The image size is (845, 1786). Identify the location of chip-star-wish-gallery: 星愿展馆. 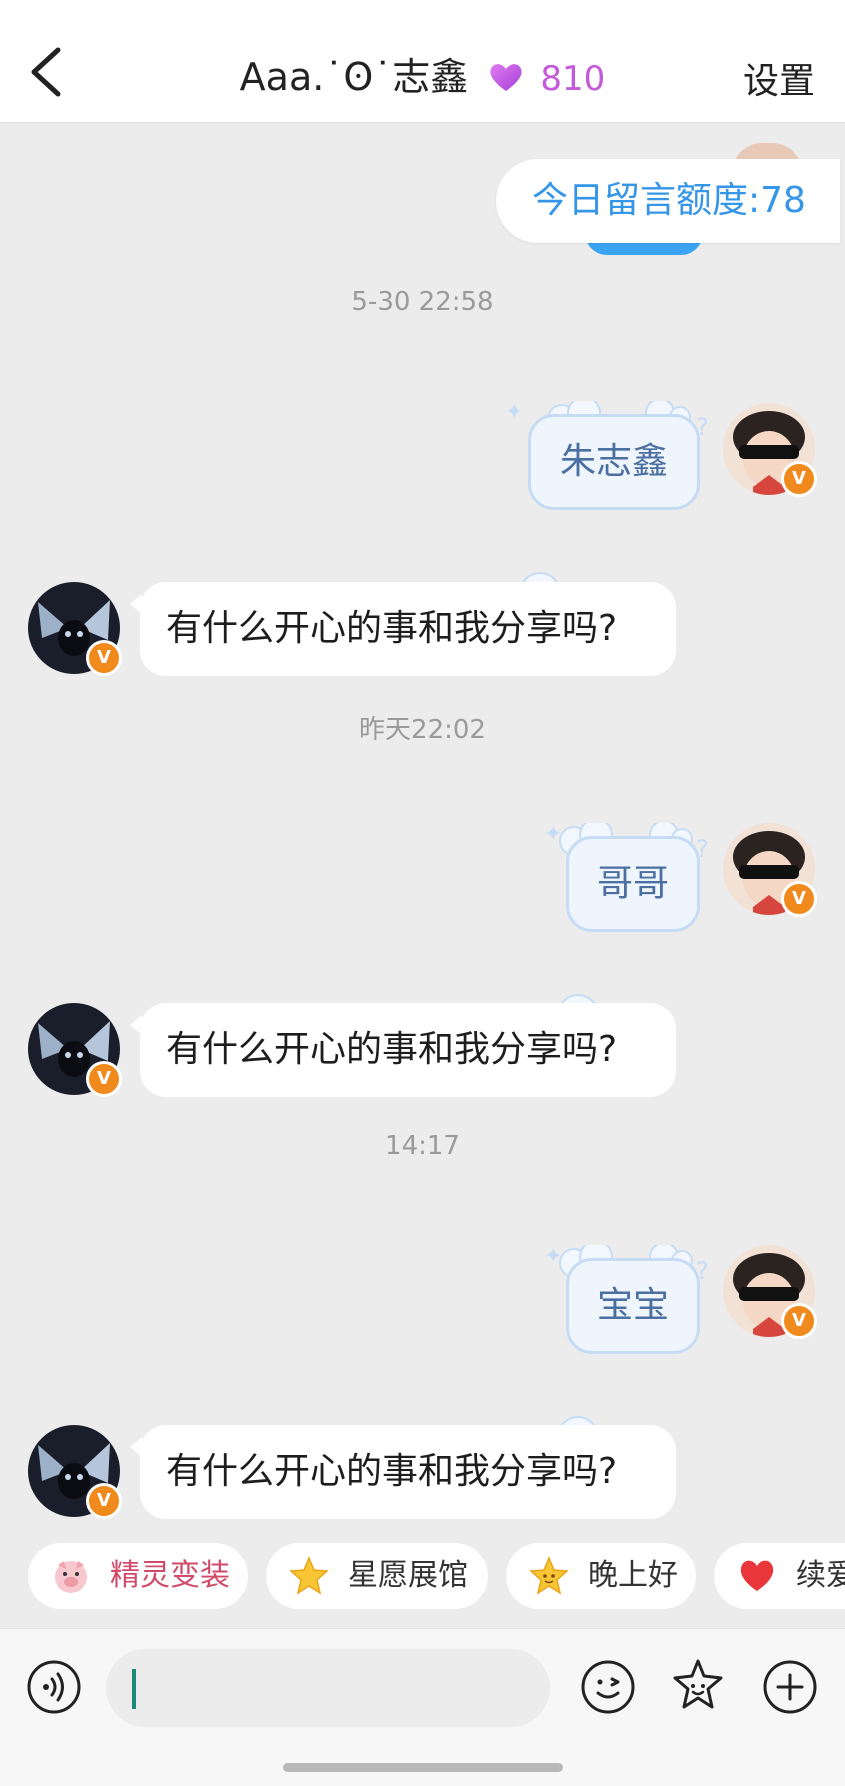
(377, 1576).